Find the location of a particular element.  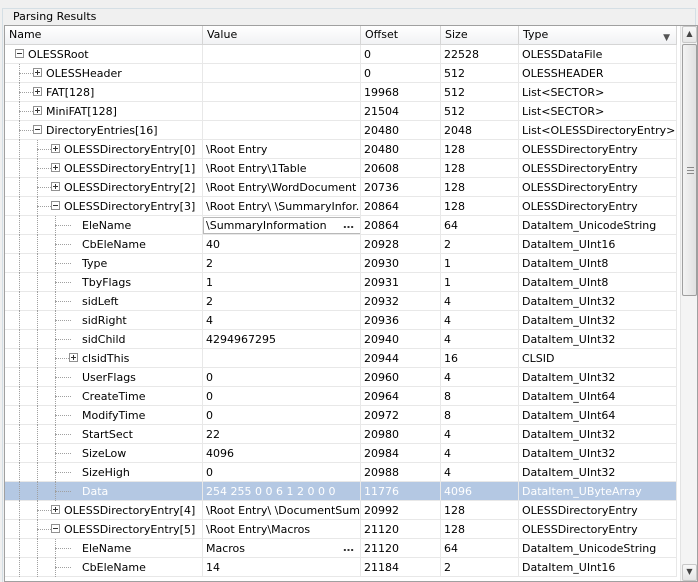

row-name: clsidThis is located at coordinates (106, 358).